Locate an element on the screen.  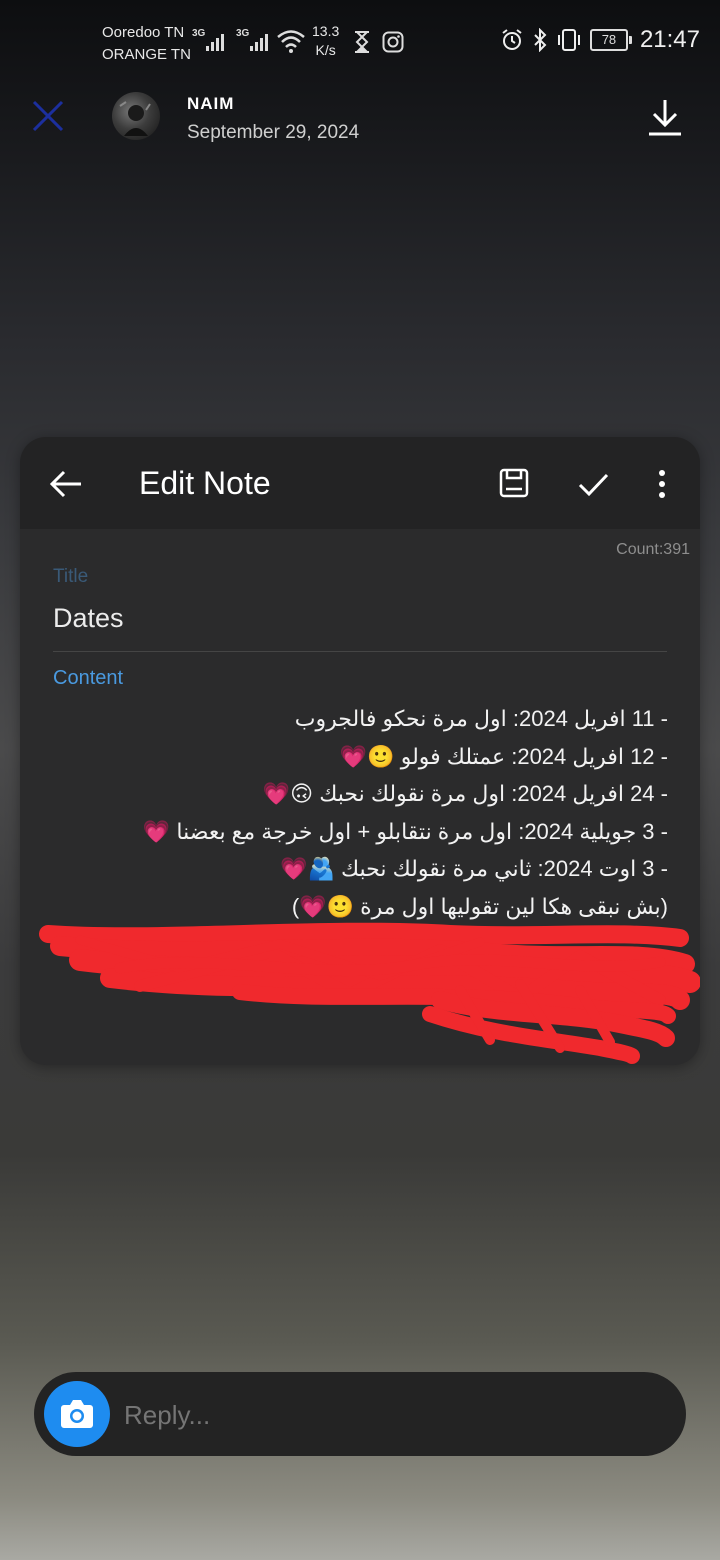
instagram-icon is located at coordinates (393, 42).